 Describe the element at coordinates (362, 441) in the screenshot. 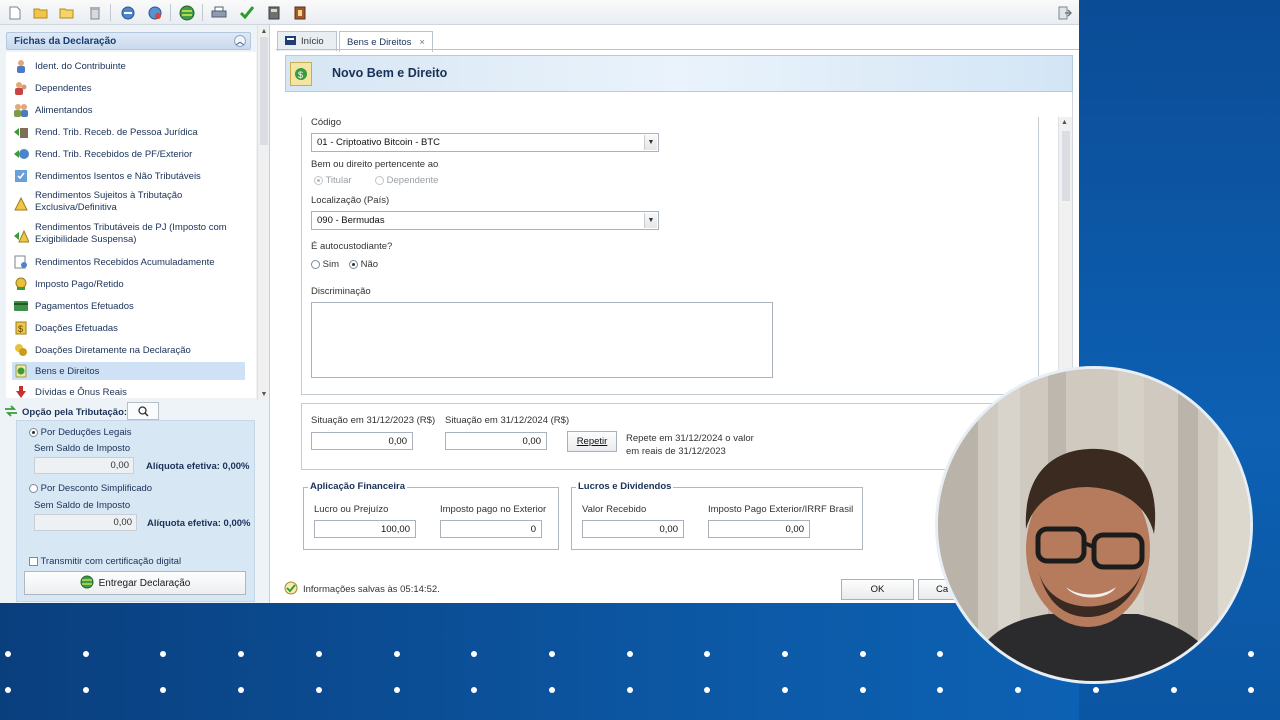

I see `situacao-2023-input: 0,00` at that location.